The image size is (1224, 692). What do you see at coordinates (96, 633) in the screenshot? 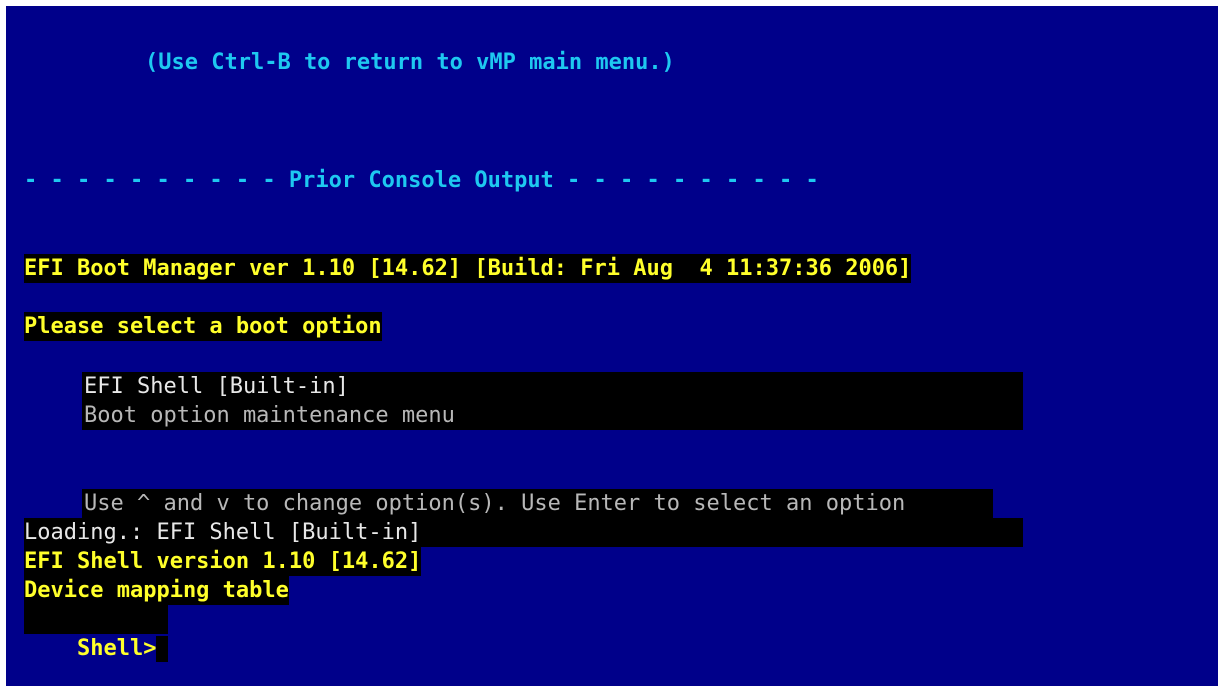
I see `shell-prompt: Shell>` at bounding box center [96, 633].